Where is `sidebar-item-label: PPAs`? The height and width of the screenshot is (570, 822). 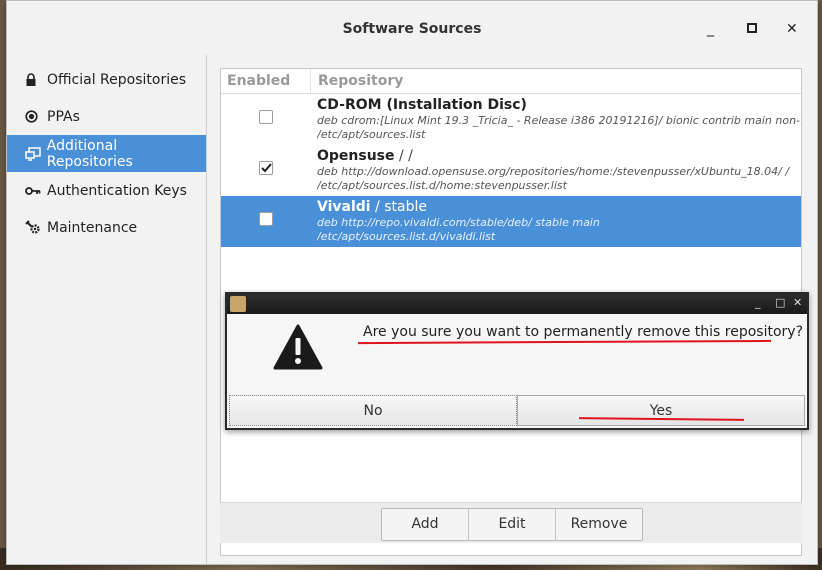 sidebar-item-label: PPAs is located at coordinates (63, 116).